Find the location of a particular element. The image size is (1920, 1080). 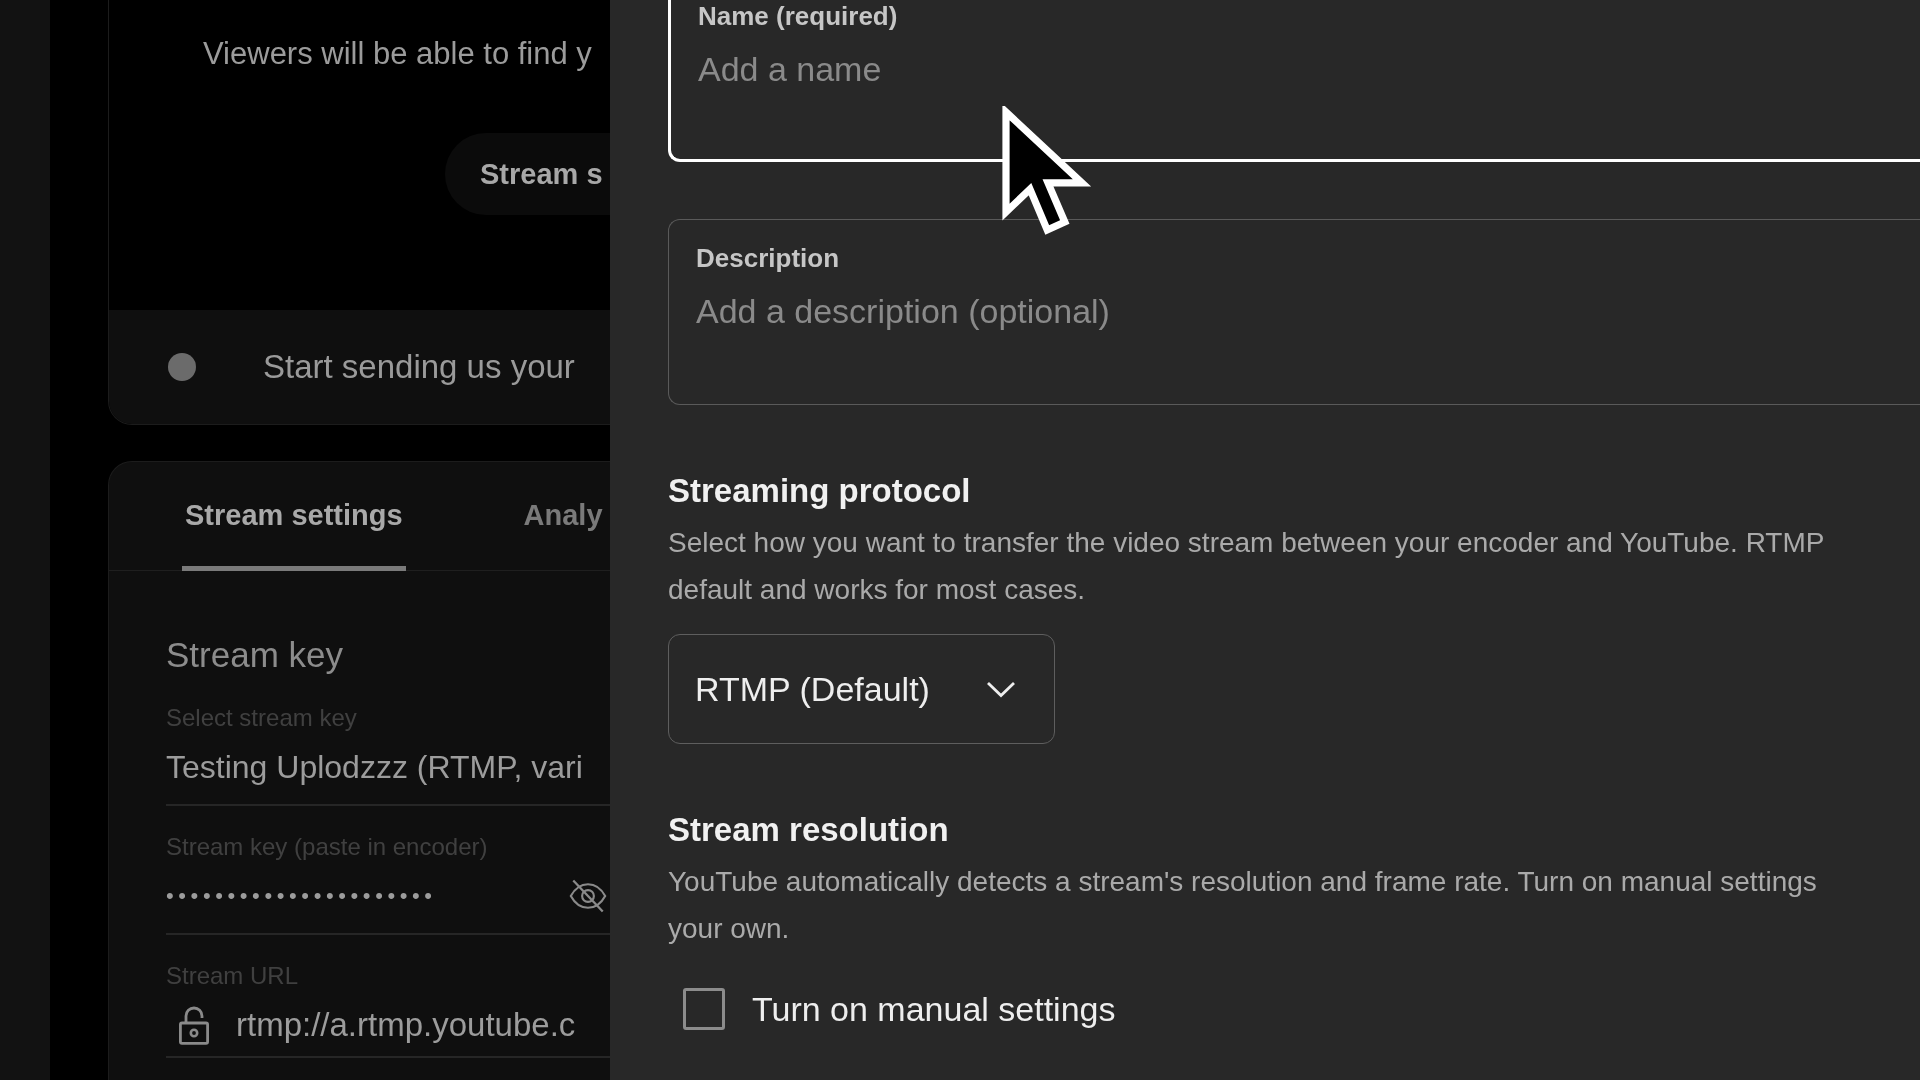

eye-off-icon is located at coordinates (588, 896).